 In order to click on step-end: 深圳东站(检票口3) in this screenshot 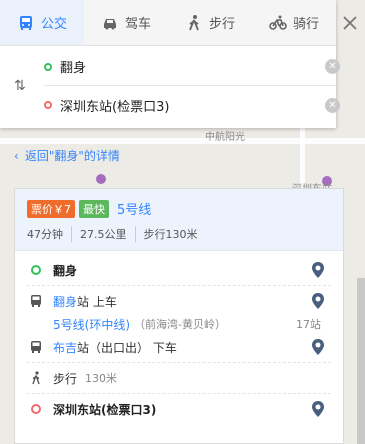, I will do `click(179, 409)`.